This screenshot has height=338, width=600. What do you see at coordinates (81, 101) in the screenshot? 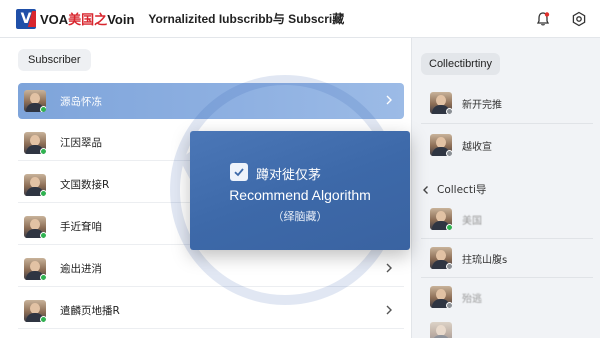
I see `subscriber-name: 源岛怀冻` at bounding box center [81, 101].